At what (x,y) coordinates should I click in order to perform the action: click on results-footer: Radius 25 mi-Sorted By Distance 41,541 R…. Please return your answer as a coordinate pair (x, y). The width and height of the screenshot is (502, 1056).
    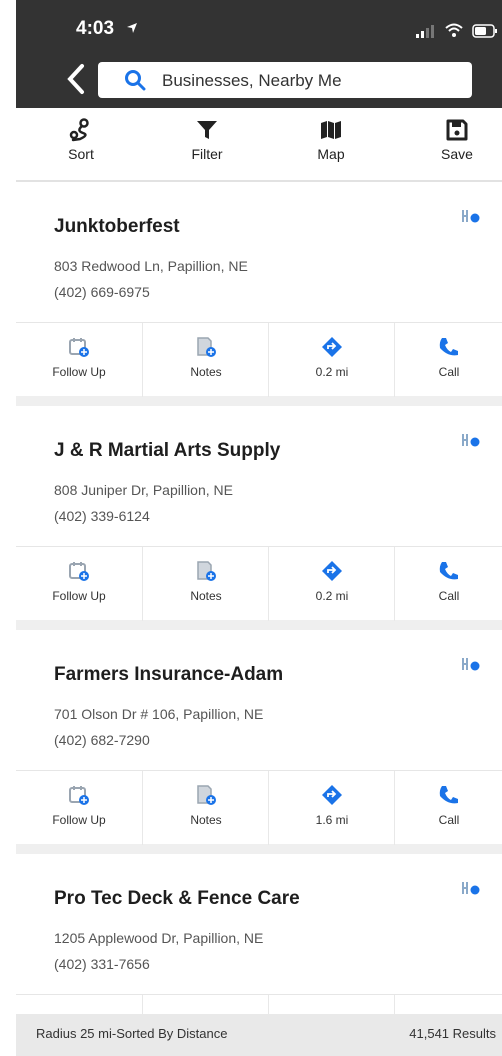
    Looking at the image, I should click on (259, 1035).